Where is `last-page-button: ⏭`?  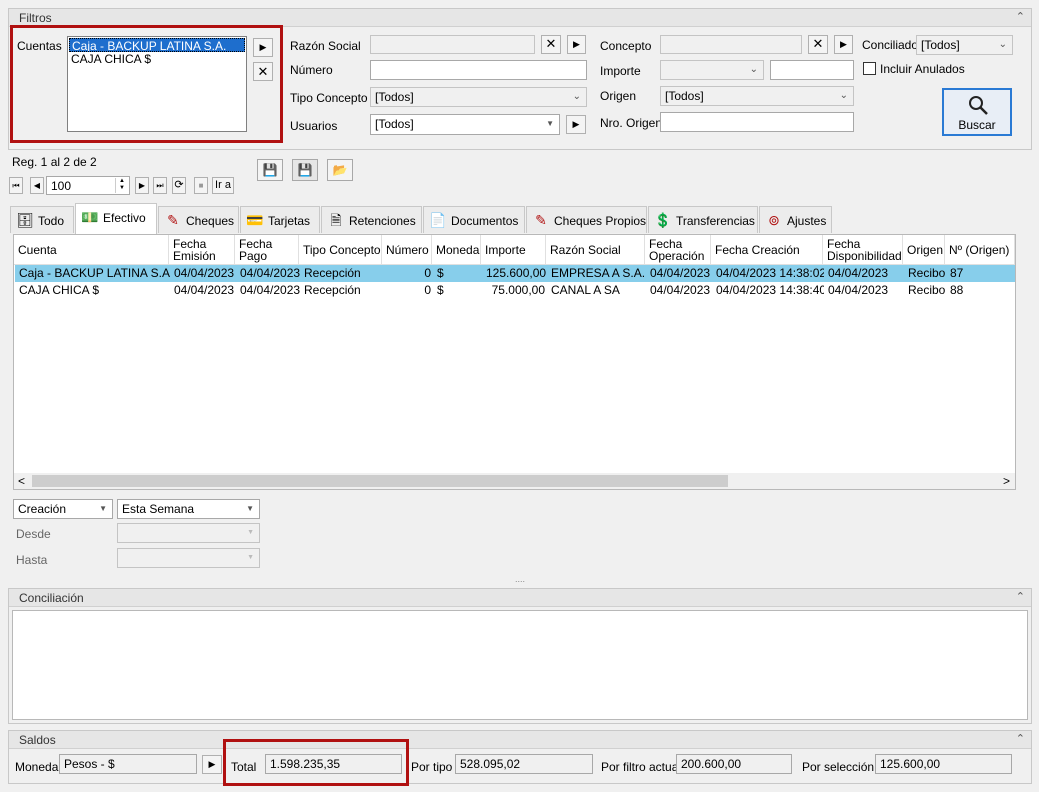
last-page-button: ⏭ is located at coordinates (160, 185).